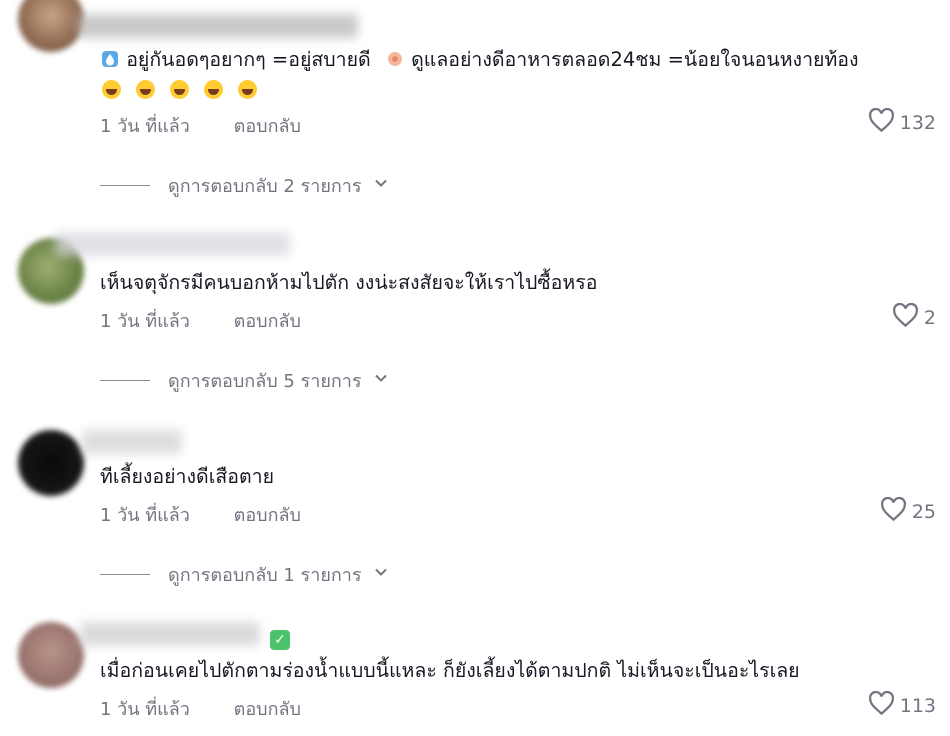 The height and width of the screenshot is (736, 950). I want to click on view-replies-button: ดูการตอบกลับ 1 รายการ, so click(245, 574).